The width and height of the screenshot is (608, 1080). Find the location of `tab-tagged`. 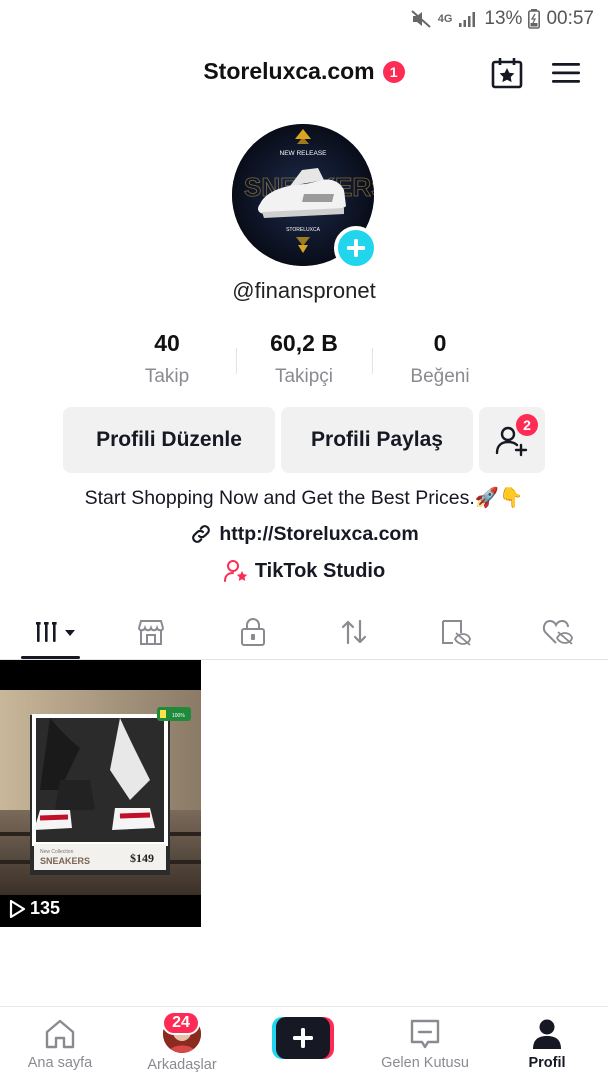

tab-tagged is located at coordinates (455, 632).